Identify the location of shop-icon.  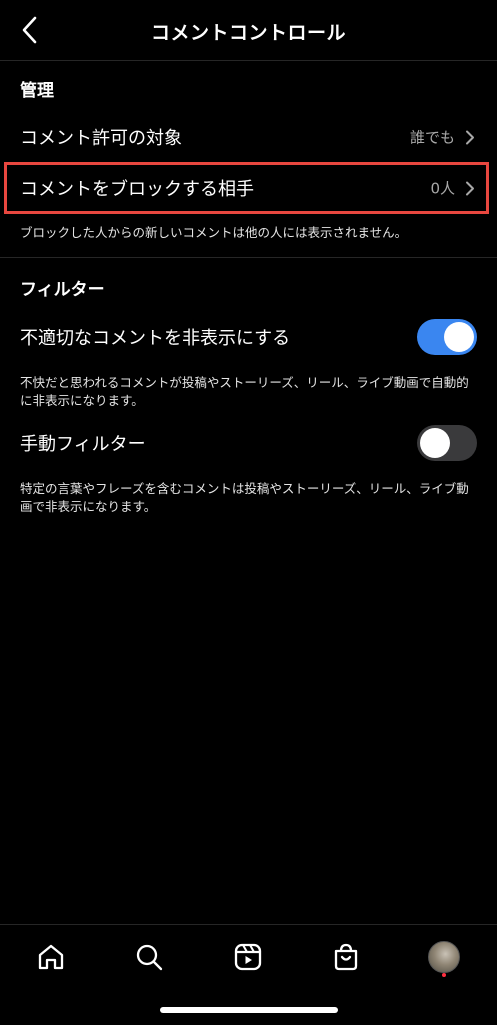
(346, 957).